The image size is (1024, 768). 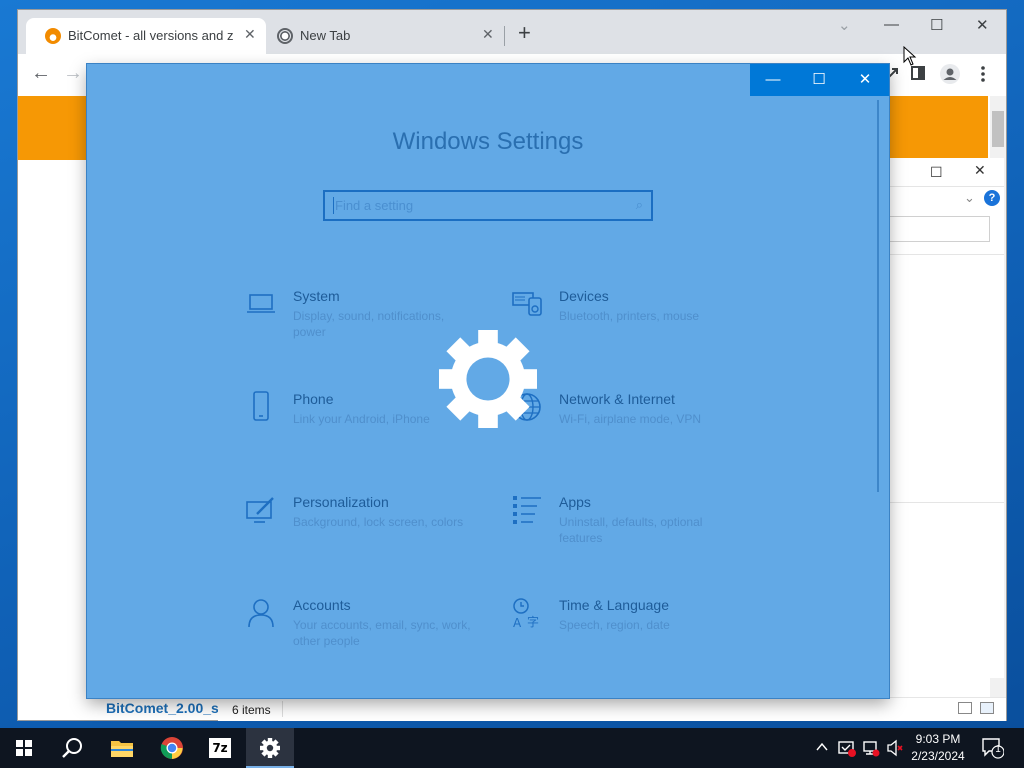 What do you see at coordinates (533, 621) in the screenshot?
I see `svg-text: 字` at bounding box center [533, 621].